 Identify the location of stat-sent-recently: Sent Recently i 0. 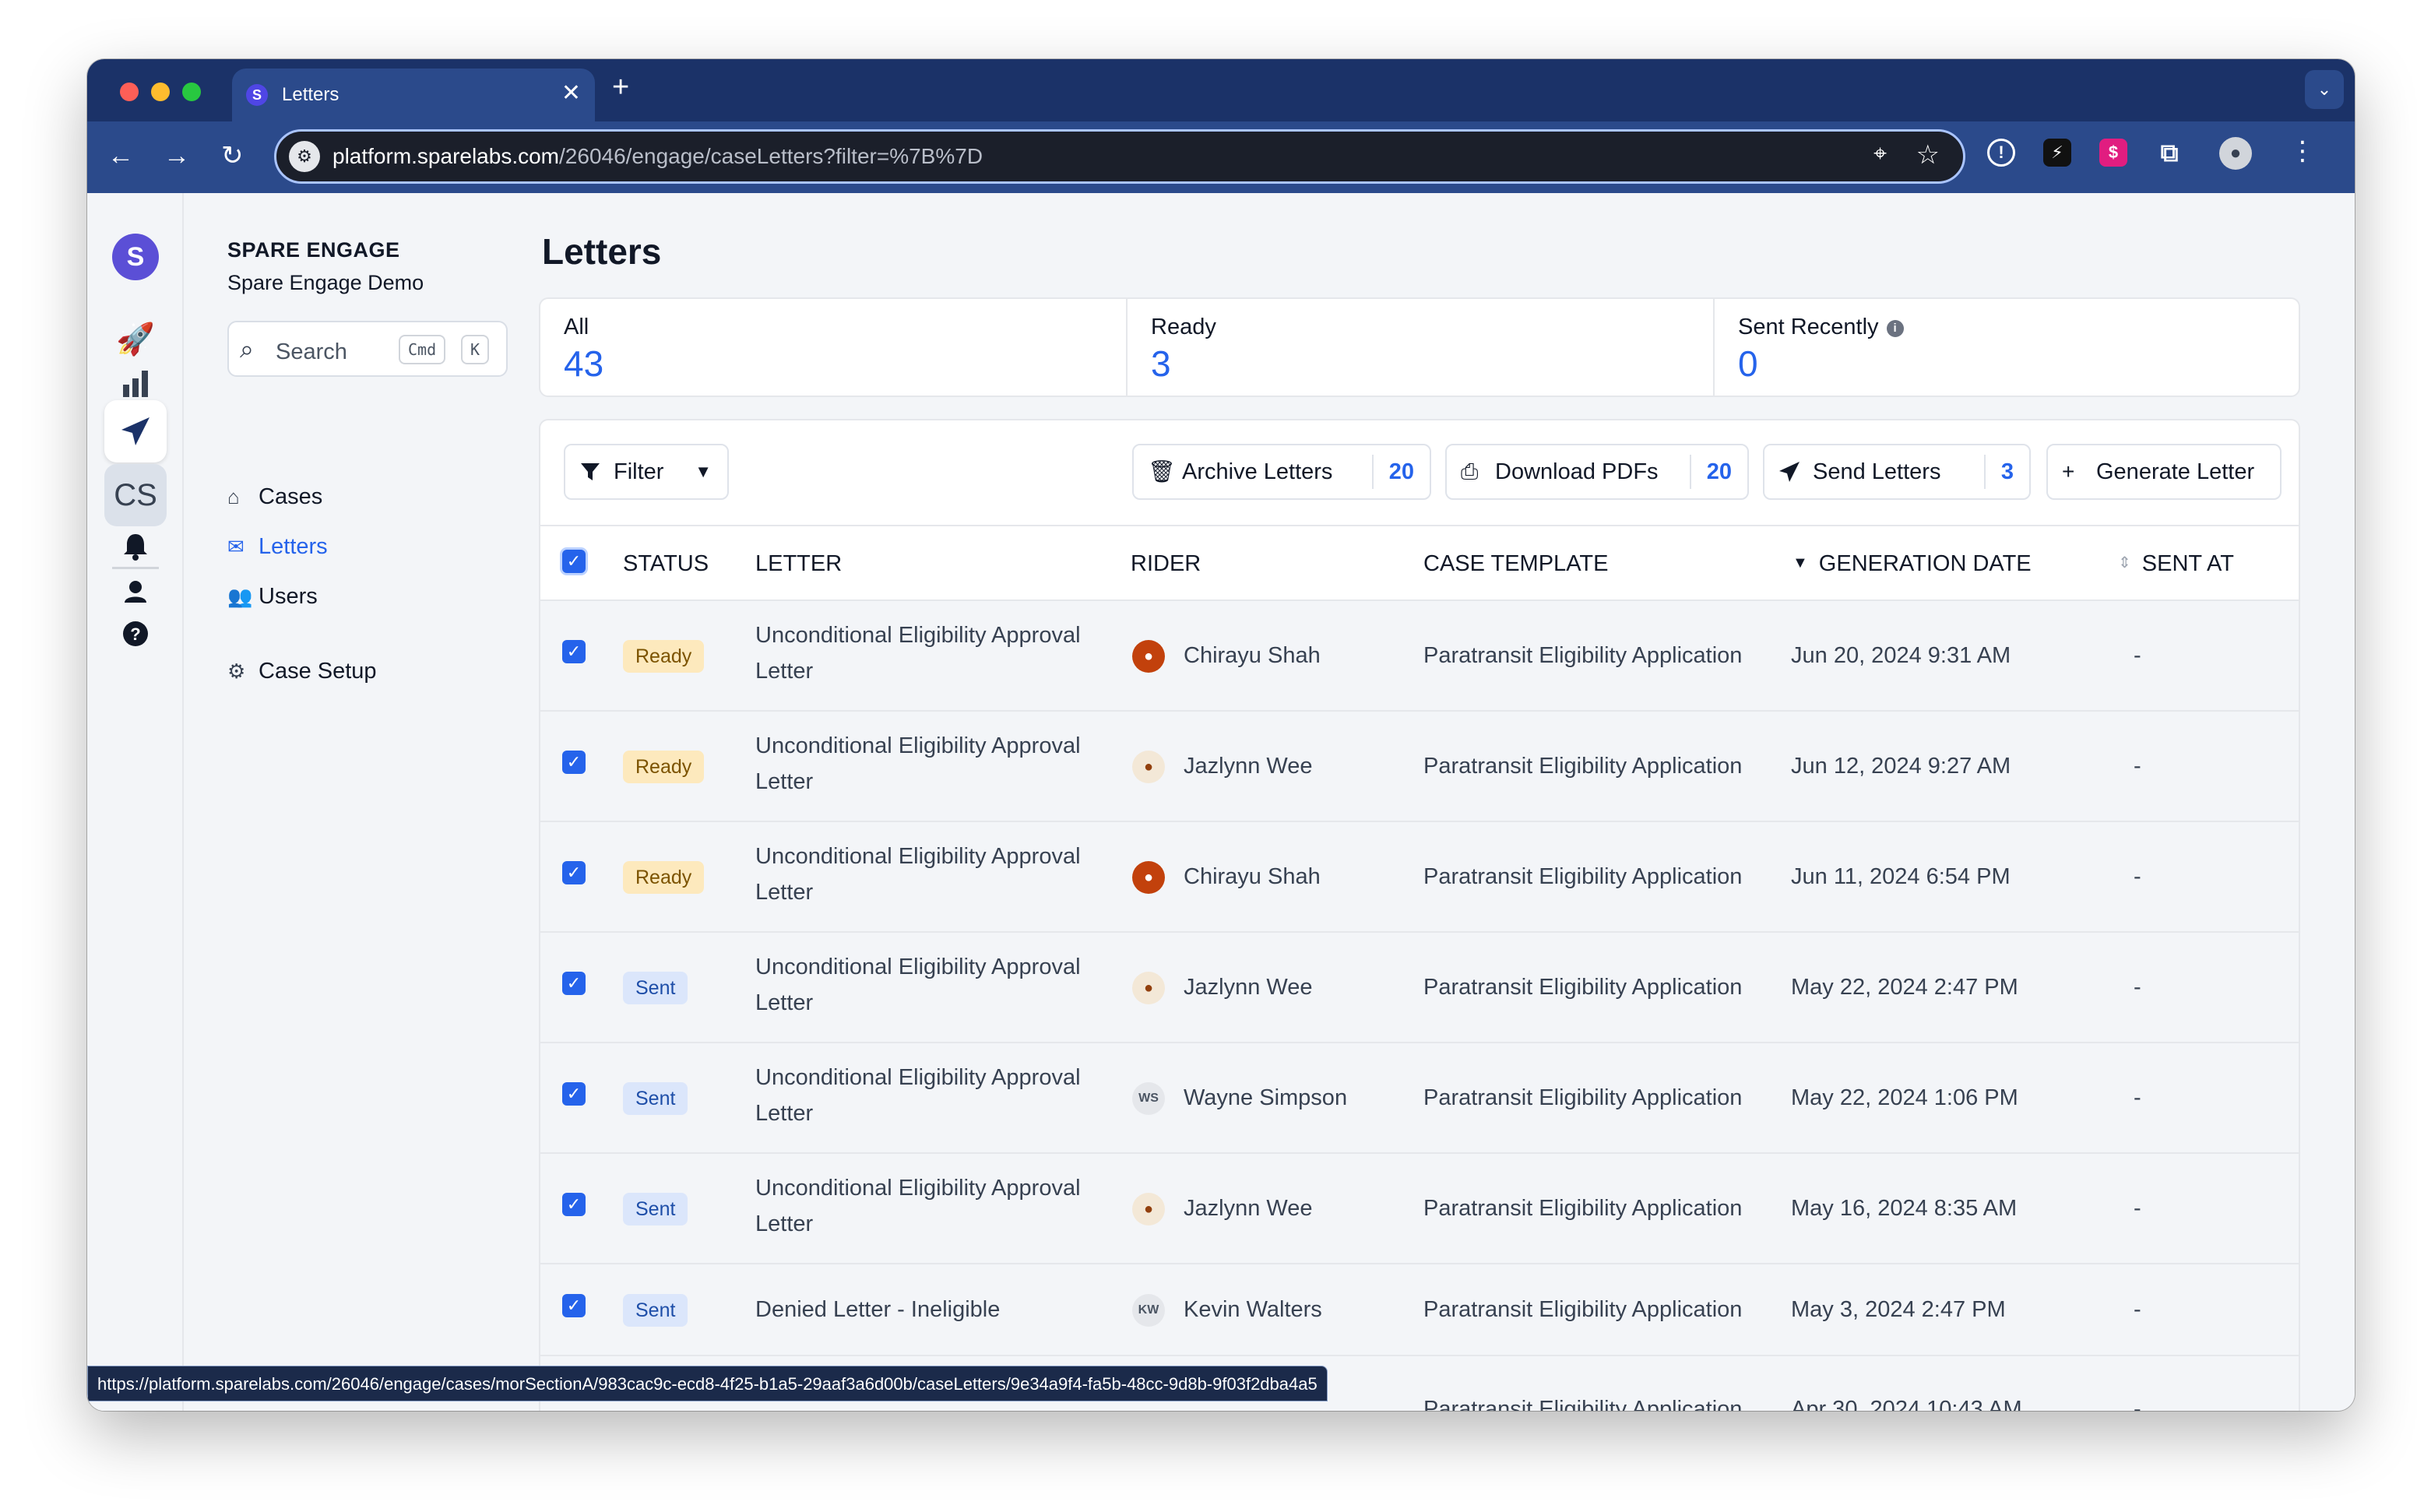
(2007, 348).